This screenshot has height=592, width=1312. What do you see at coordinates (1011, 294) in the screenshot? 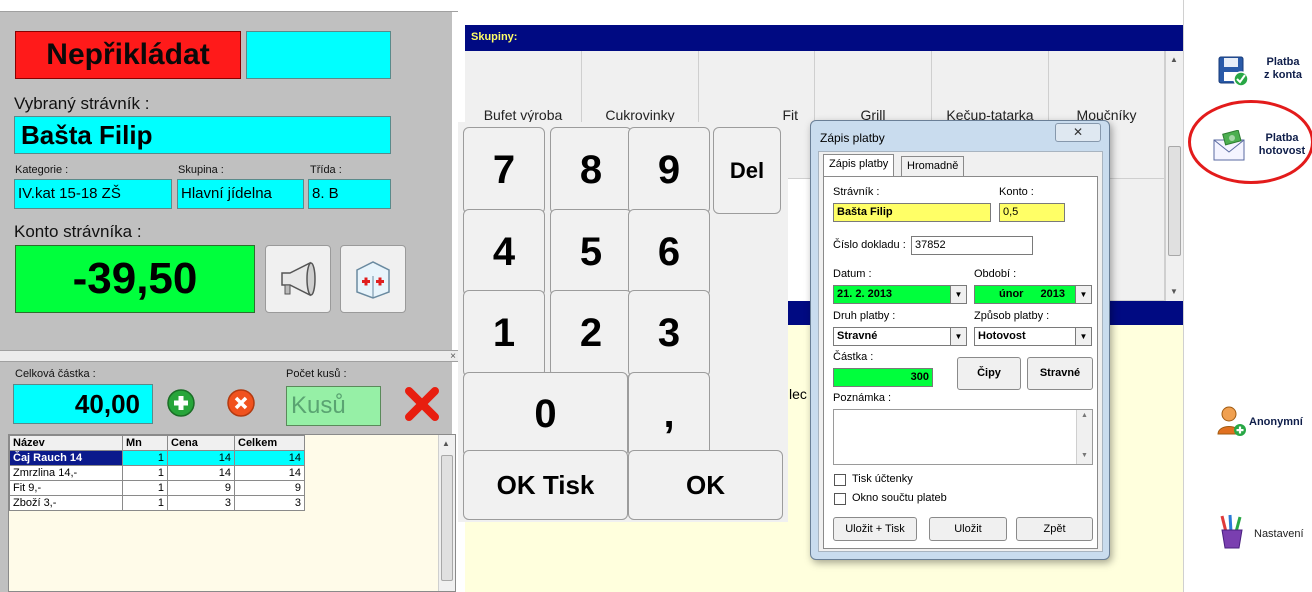
I see `period-month: únor` at bounding box center [1011, 294].